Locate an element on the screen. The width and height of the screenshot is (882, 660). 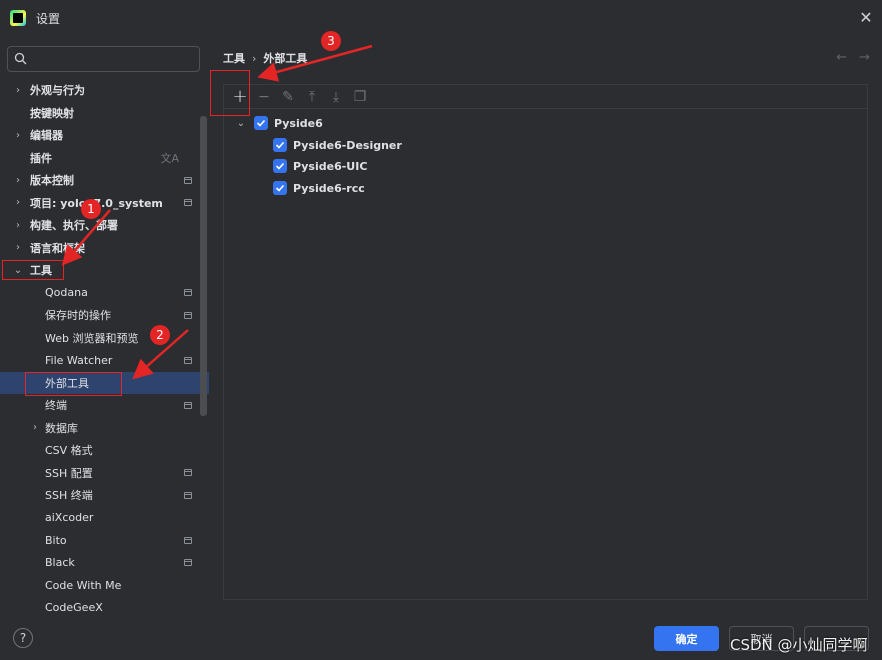
tool-item-row: Pyside6-UIC is located at coordinates (320, 166).